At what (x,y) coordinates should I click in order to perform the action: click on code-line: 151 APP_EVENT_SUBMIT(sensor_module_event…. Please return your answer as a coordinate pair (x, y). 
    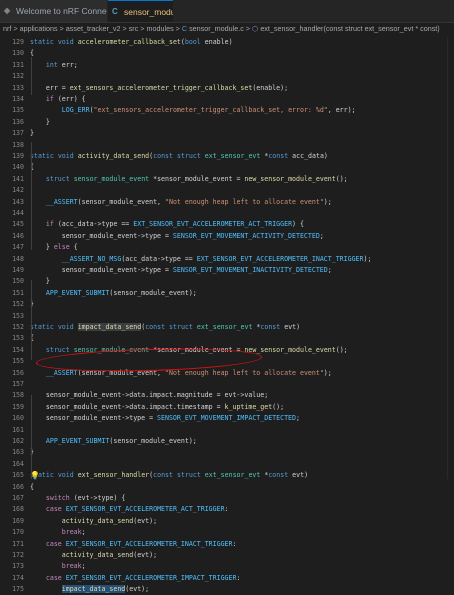
    Looking at the image, I should click on (227, 293).